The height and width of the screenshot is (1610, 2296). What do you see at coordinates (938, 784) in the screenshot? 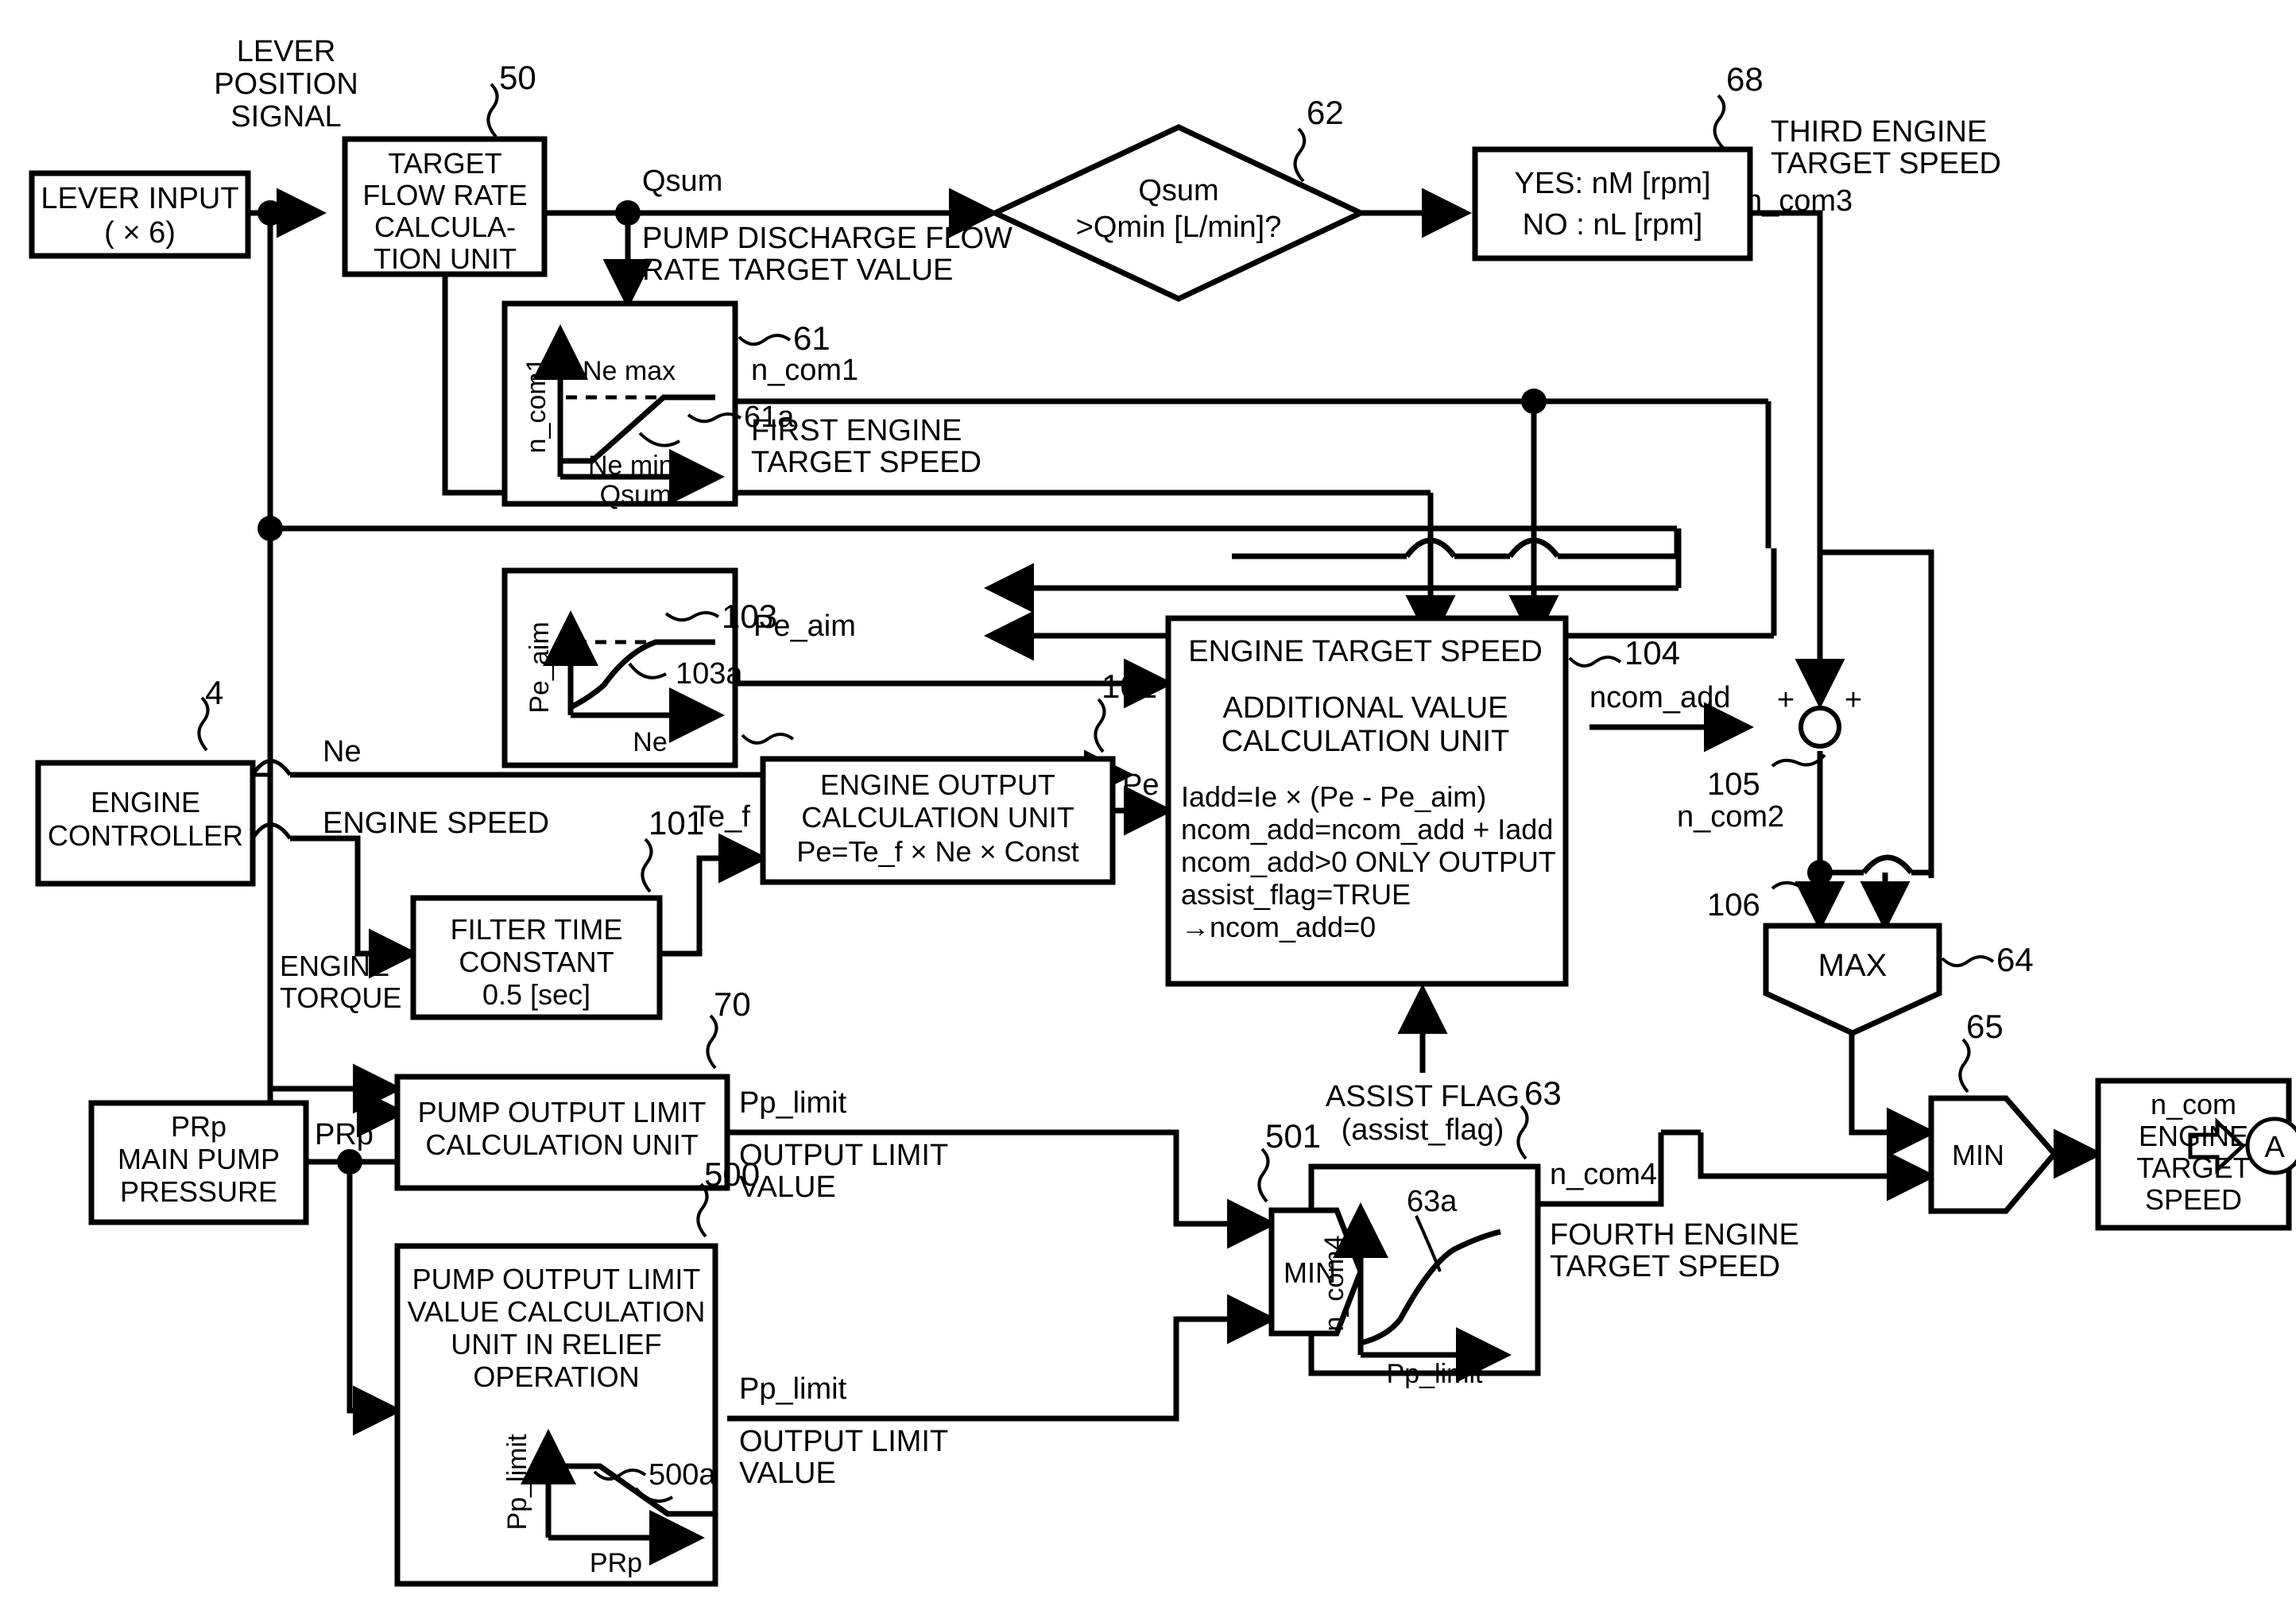
I see `engine-output-line1: ENGINE OUTPUT` at bounding box center [938, 784].